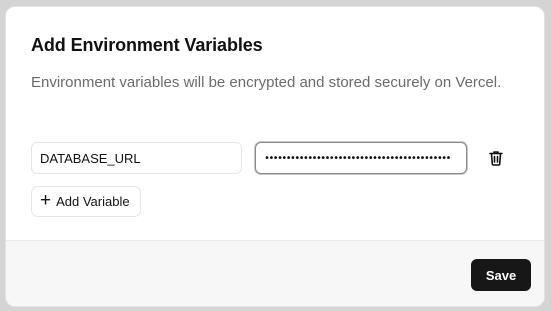 This screenshot has width=551, height=311. I want to click on add-variable-button: + Add Variable, so click(86, 201).